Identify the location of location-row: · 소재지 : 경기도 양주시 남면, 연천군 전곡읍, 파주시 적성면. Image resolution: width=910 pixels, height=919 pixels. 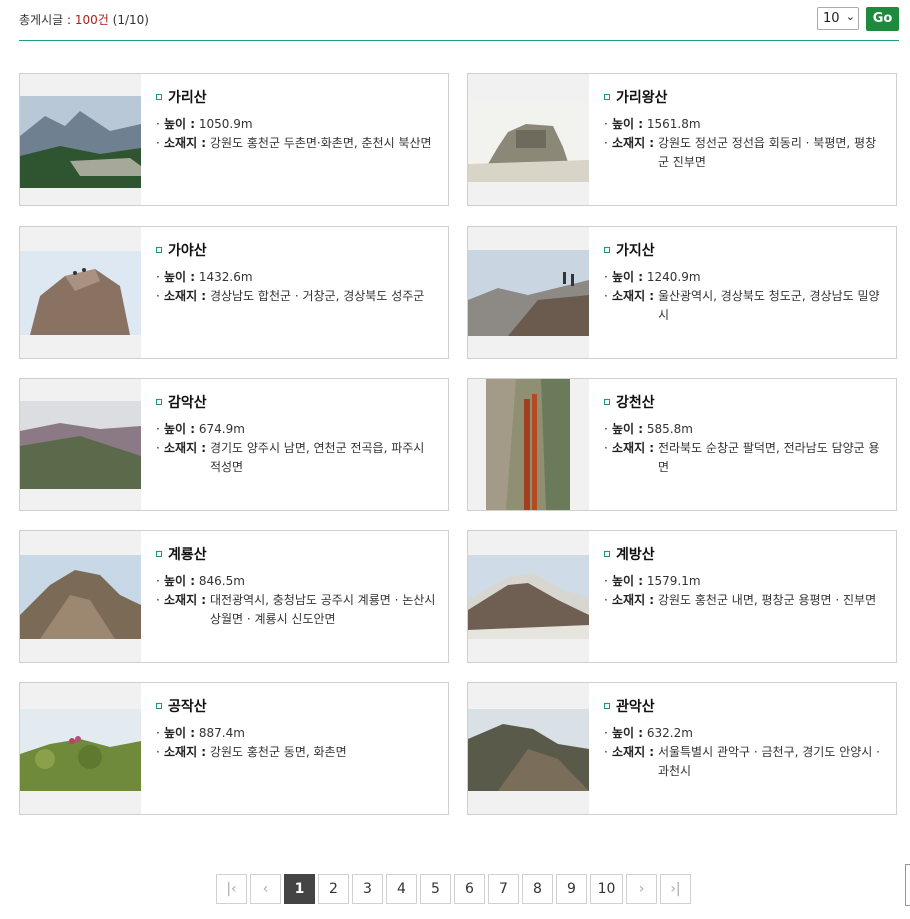
(290, 457).